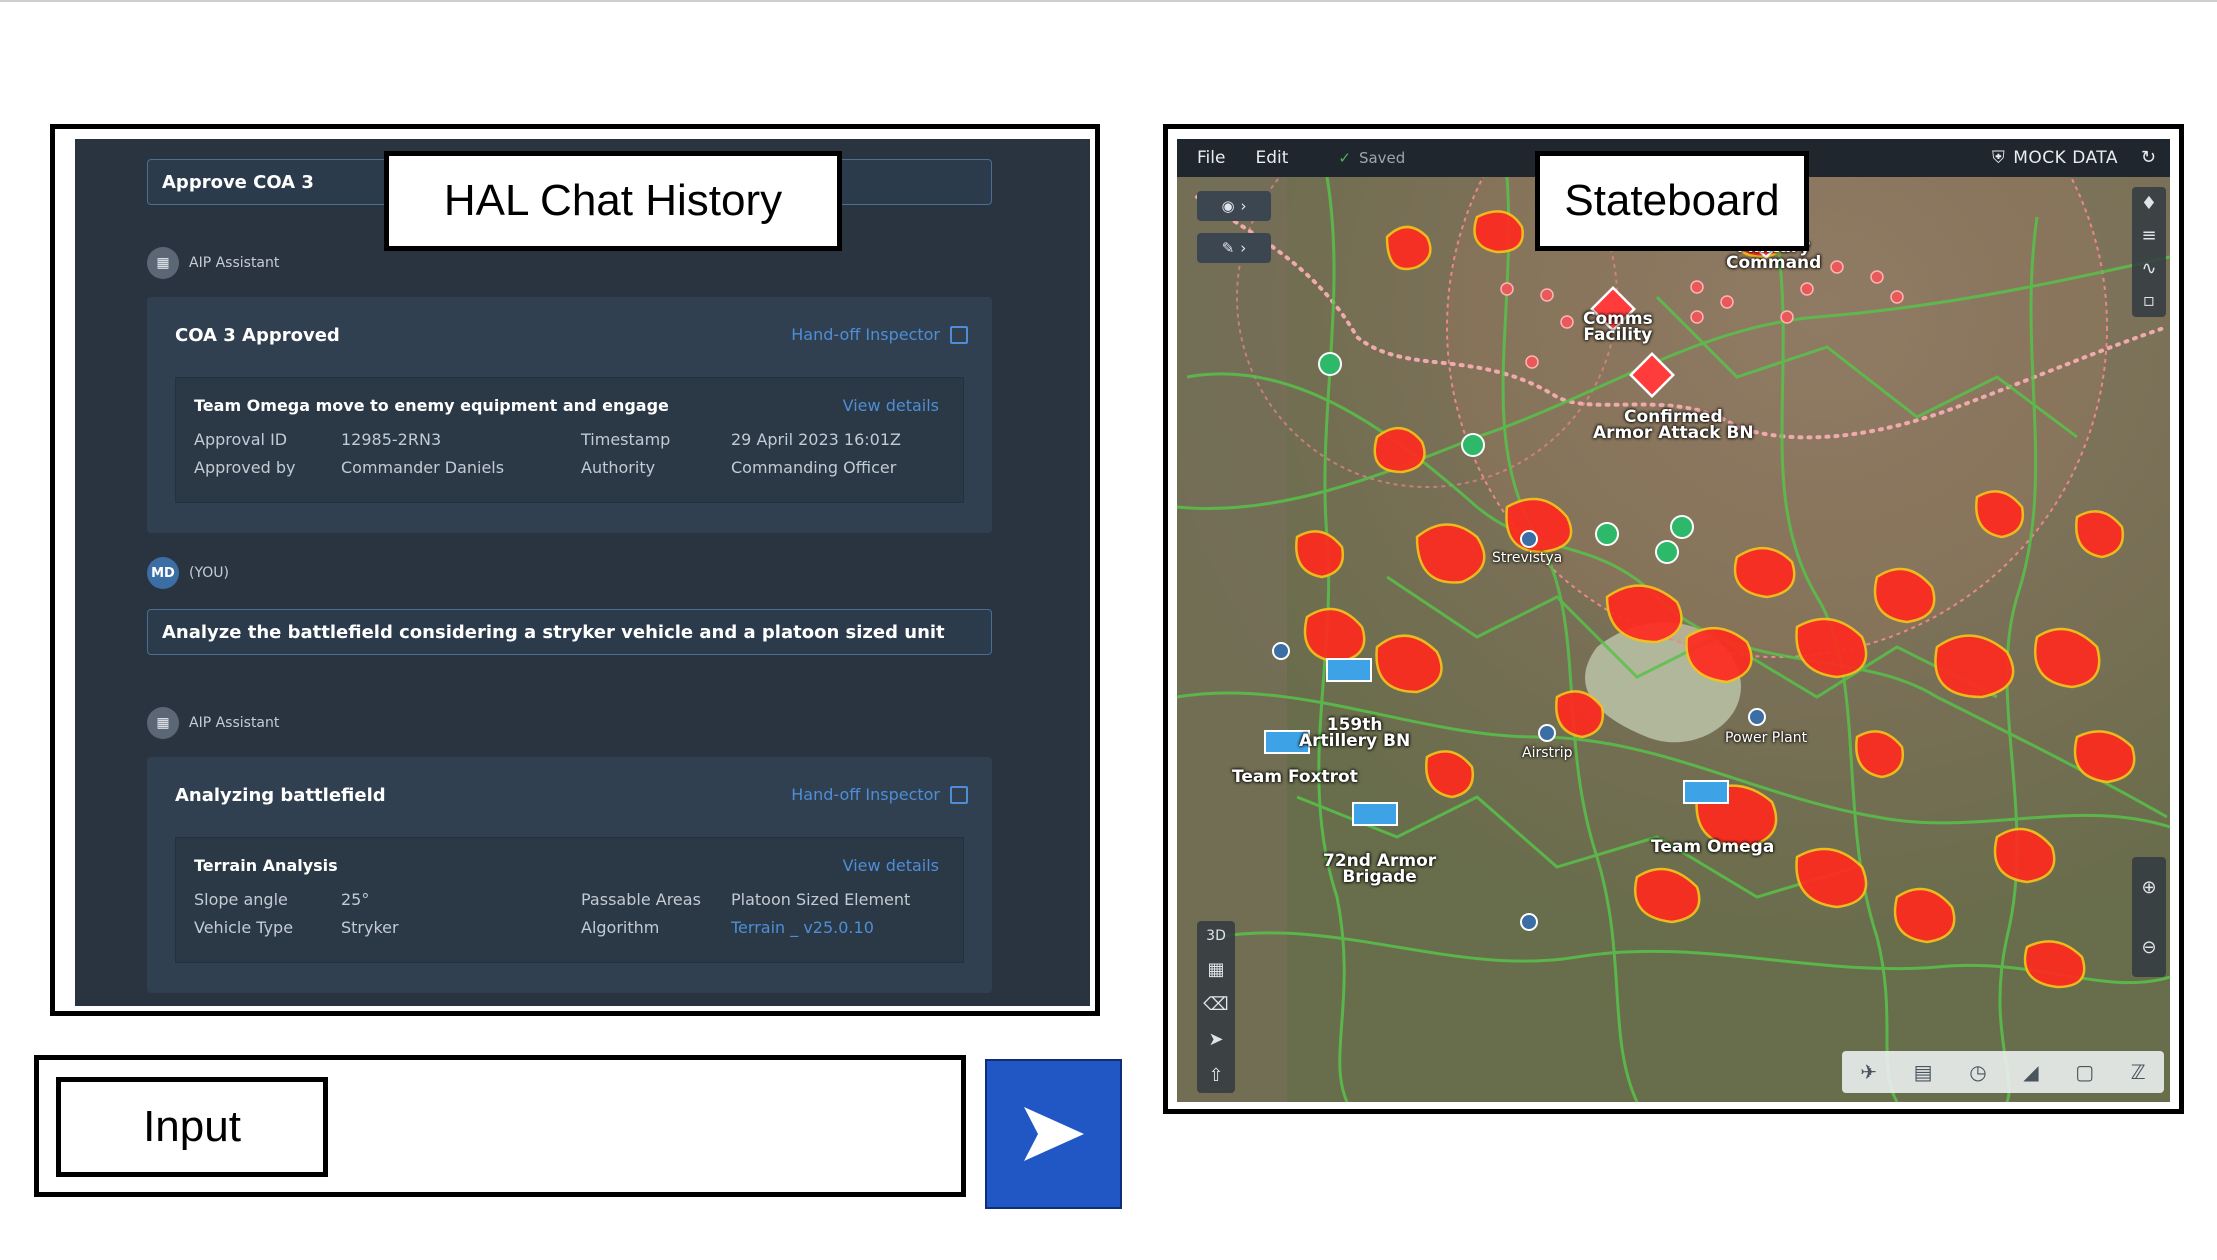 This screenshot has height=1260, width=2217. I want to click on place-label-strevistya: Strevistya, so click(1527, 558).